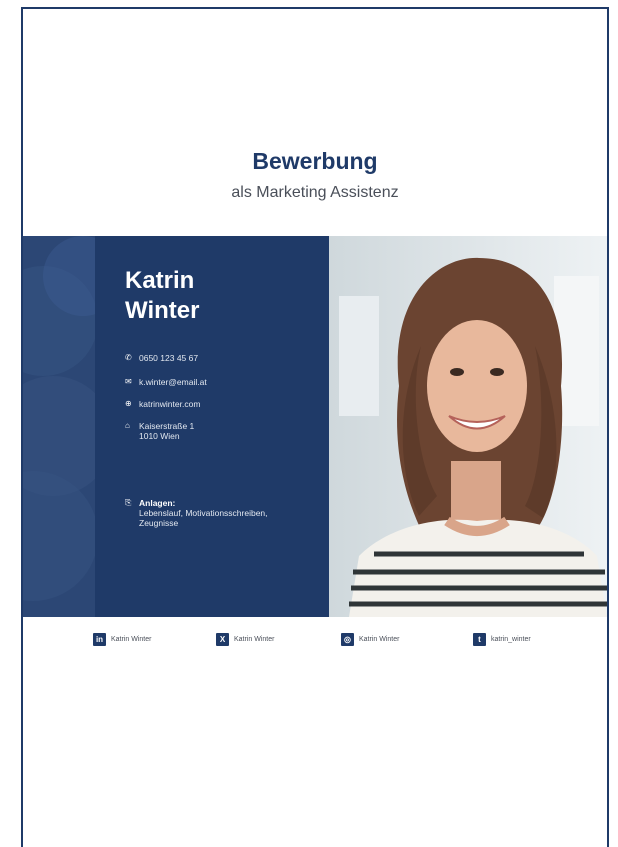 Image resolution: width=618 pixels, height=847 pixels. What do you see at coordinates (99, 639) in the screenshot?
I see `linkedin-icon: in` at bounding box center [99, 639].